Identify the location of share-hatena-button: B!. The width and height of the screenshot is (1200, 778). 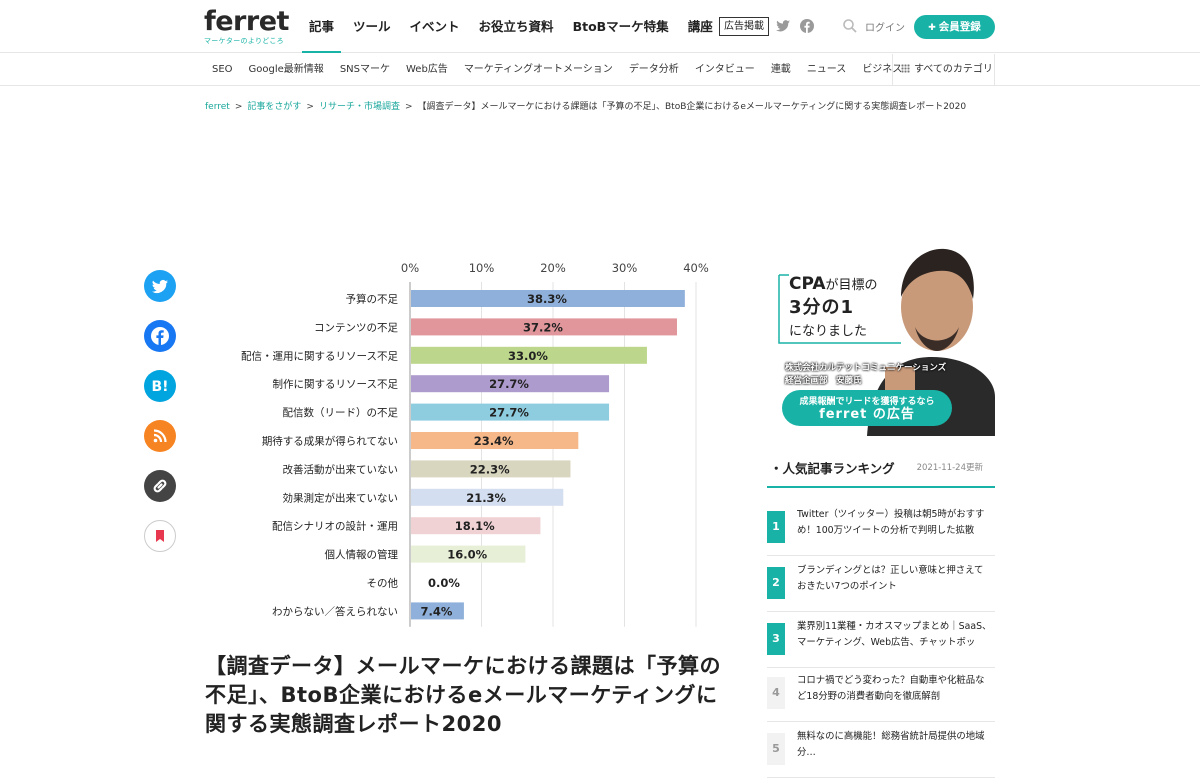
(160, 386).